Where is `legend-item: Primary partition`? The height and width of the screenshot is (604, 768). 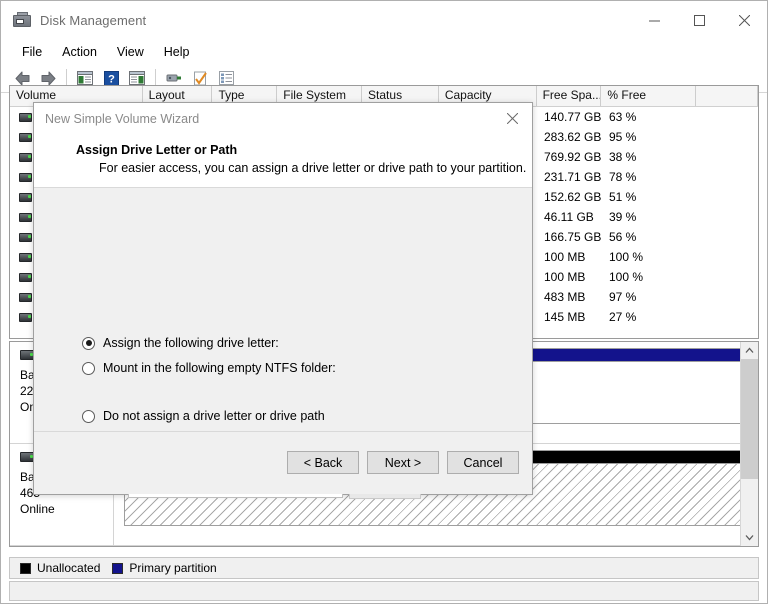
legend-item: Primary partition is located at coordinates (164, 568).